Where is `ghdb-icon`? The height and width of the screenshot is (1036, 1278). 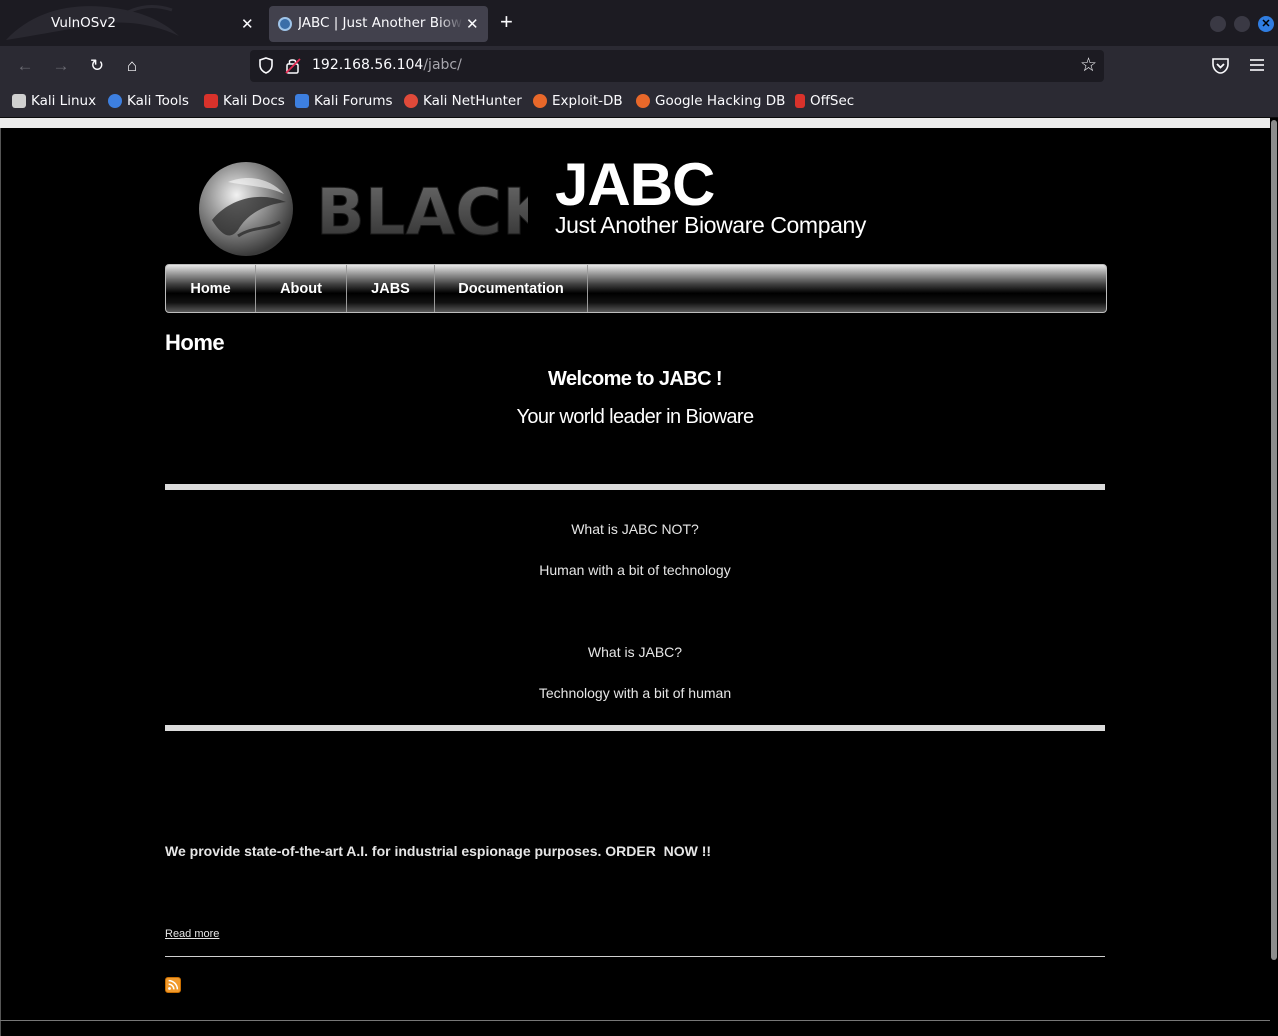 ghdb-icon is located at coordinates (643, 101).